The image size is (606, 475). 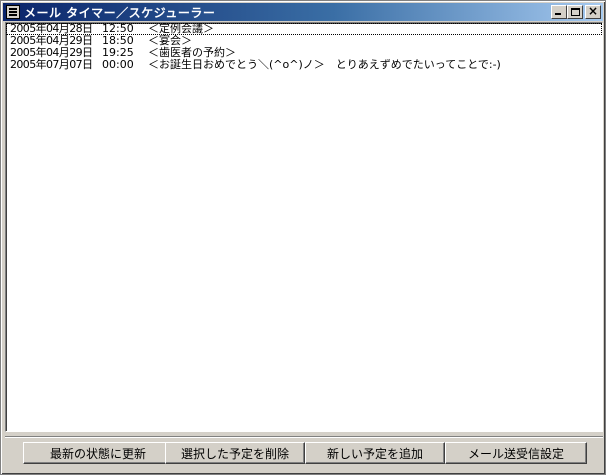 I want to click on close-button: ×, so click(x=593, y=11).